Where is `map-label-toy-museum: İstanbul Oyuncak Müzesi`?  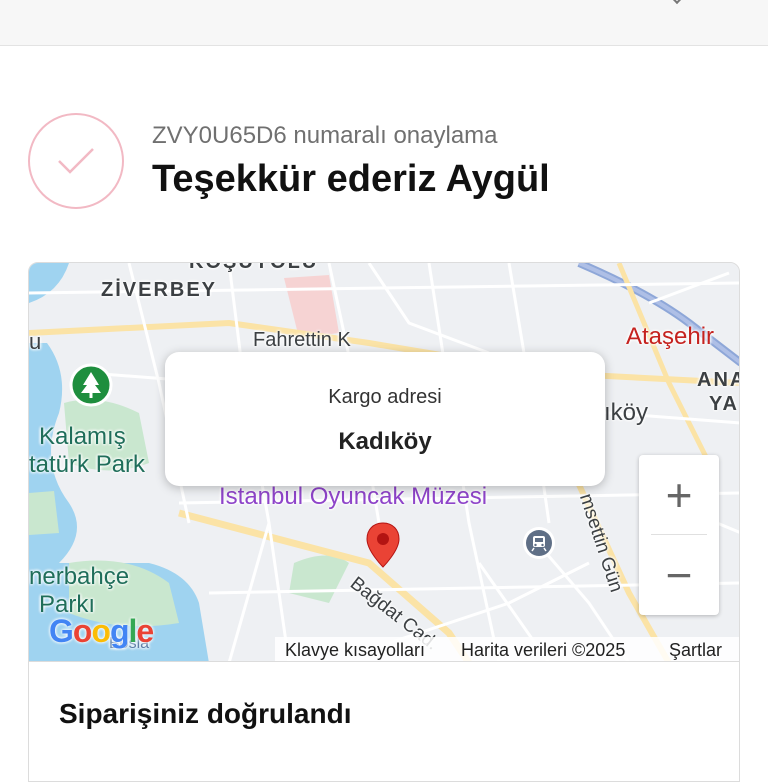
map-label-toy-museum: İstanbul Oyuncak Müzesi is located at coordinates (353, 497).